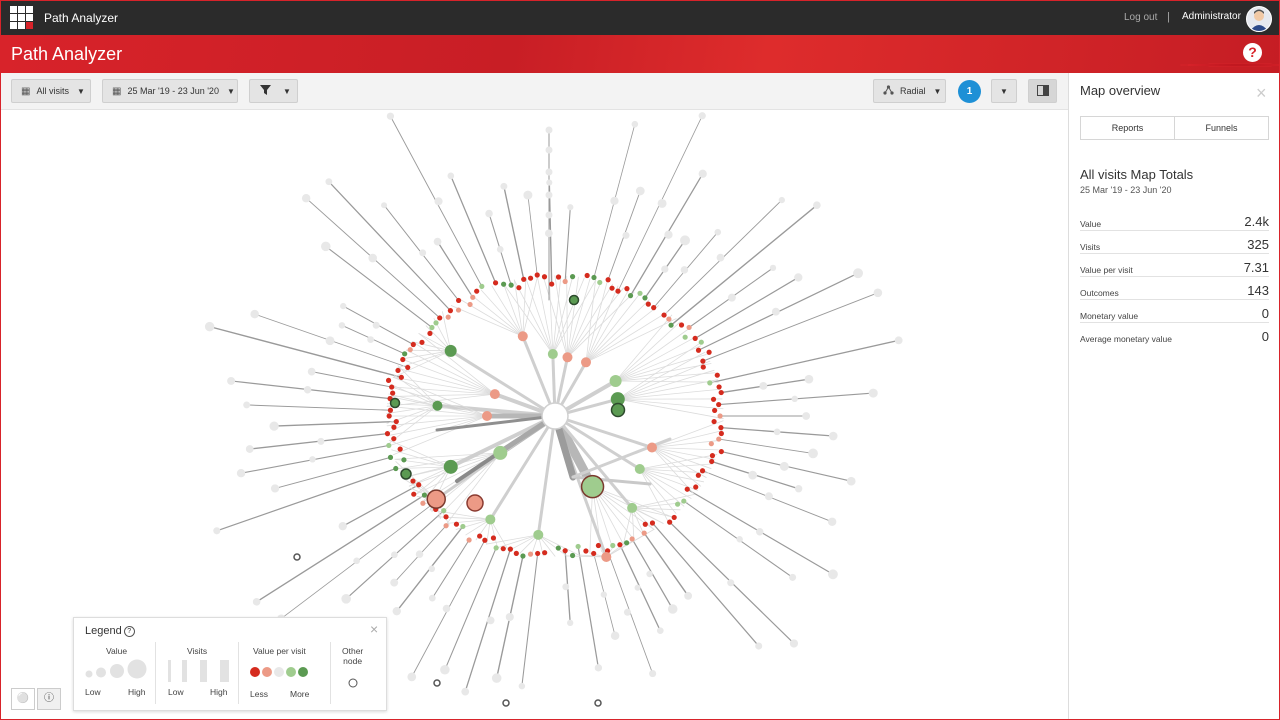 This screenshot has height=720, width=1280. What do you see at coordinates (1211, 16) in the screenshot?
I see `user-name: Administrator` at bounding box center [1211, 16].